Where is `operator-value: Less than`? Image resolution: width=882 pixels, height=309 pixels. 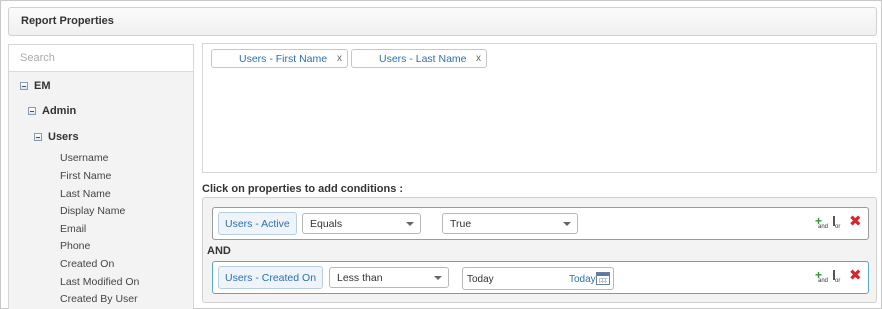 operator-value: Less than is located at coordinates (360, 277).